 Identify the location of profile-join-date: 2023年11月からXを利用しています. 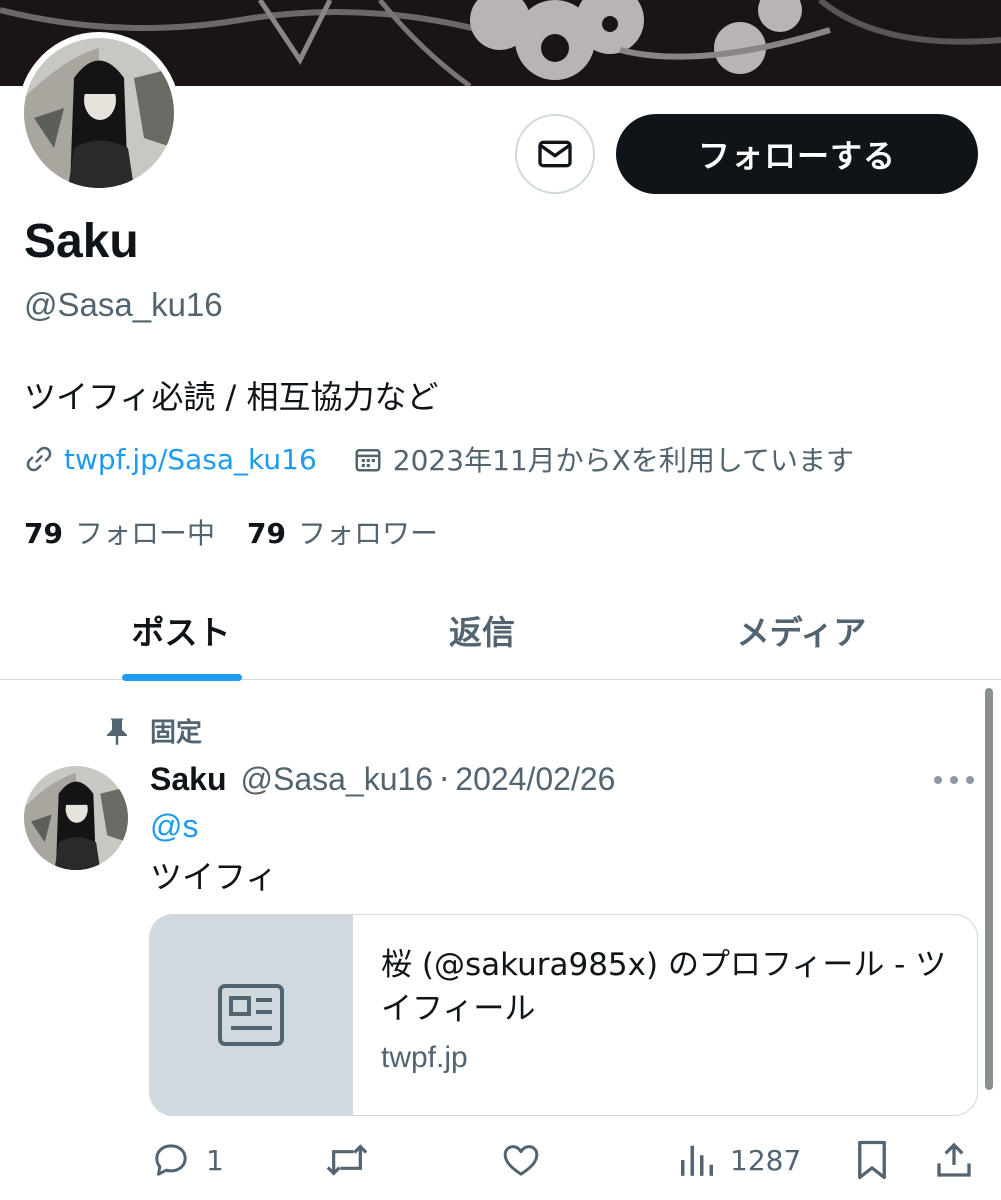
(603, 459).